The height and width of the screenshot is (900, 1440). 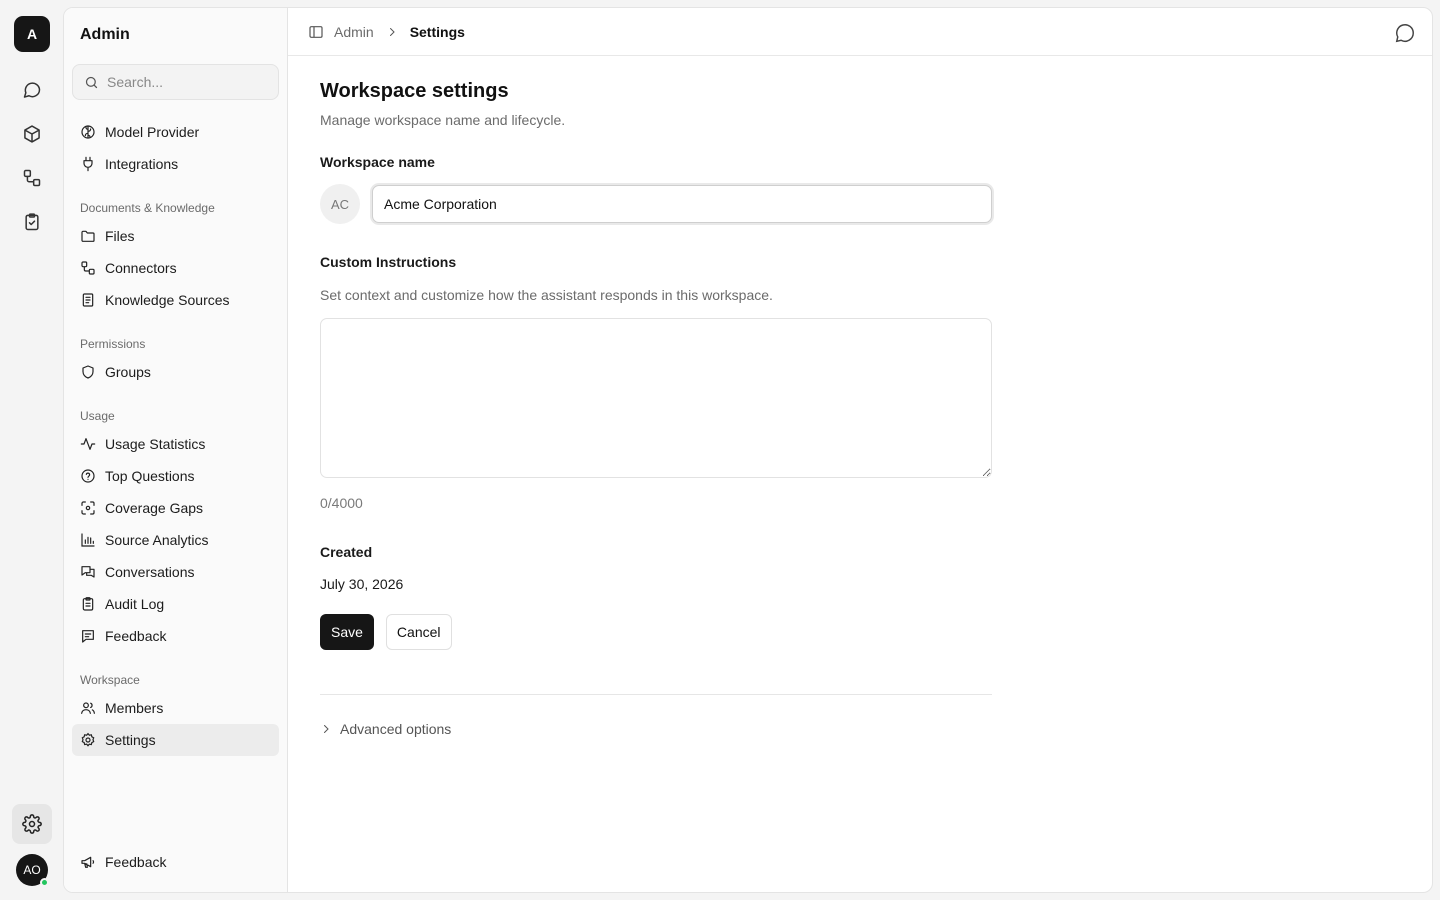 What do you see at coordinates (860, 32) in the screenshot?
I see `top-bar: Admin Settings` at bounding box center [860, 32].